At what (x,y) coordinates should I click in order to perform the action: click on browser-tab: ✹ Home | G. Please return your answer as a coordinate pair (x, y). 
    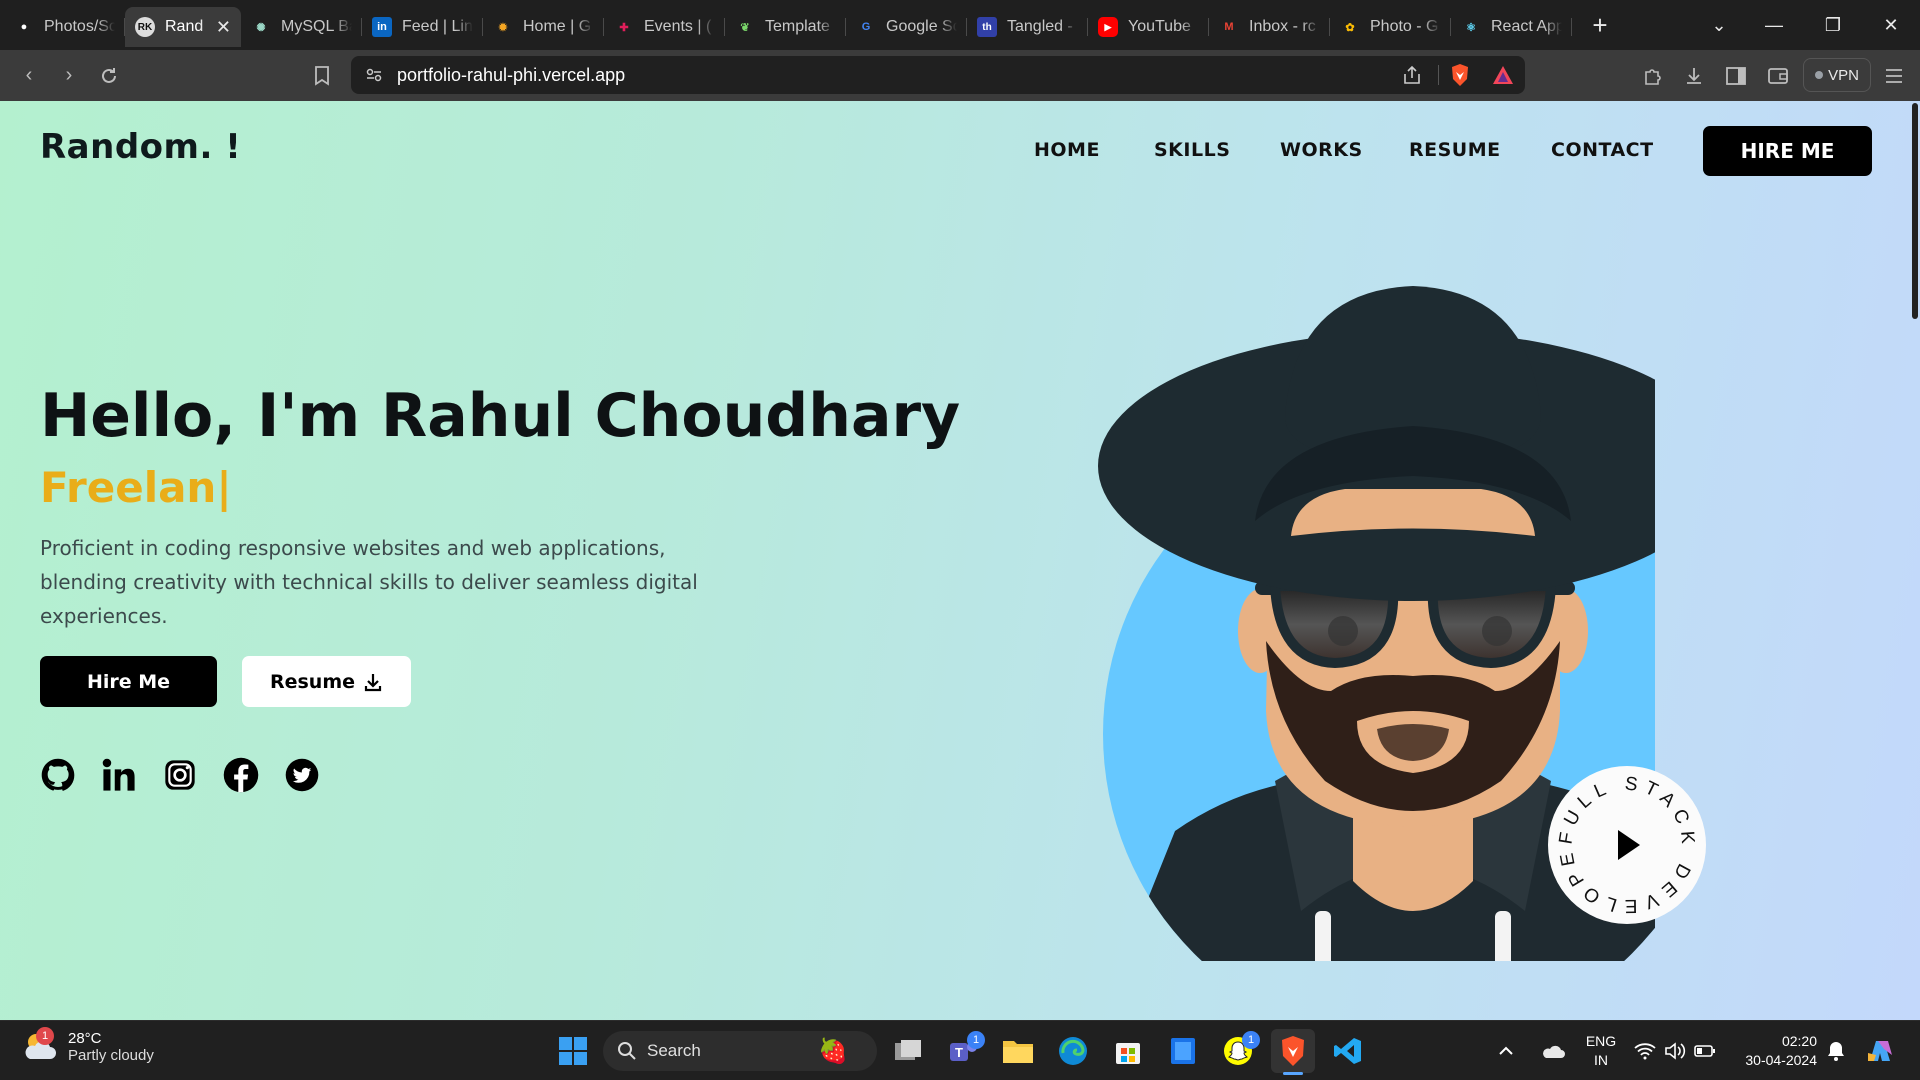
    Looking at the image, I should click on (543, 27).